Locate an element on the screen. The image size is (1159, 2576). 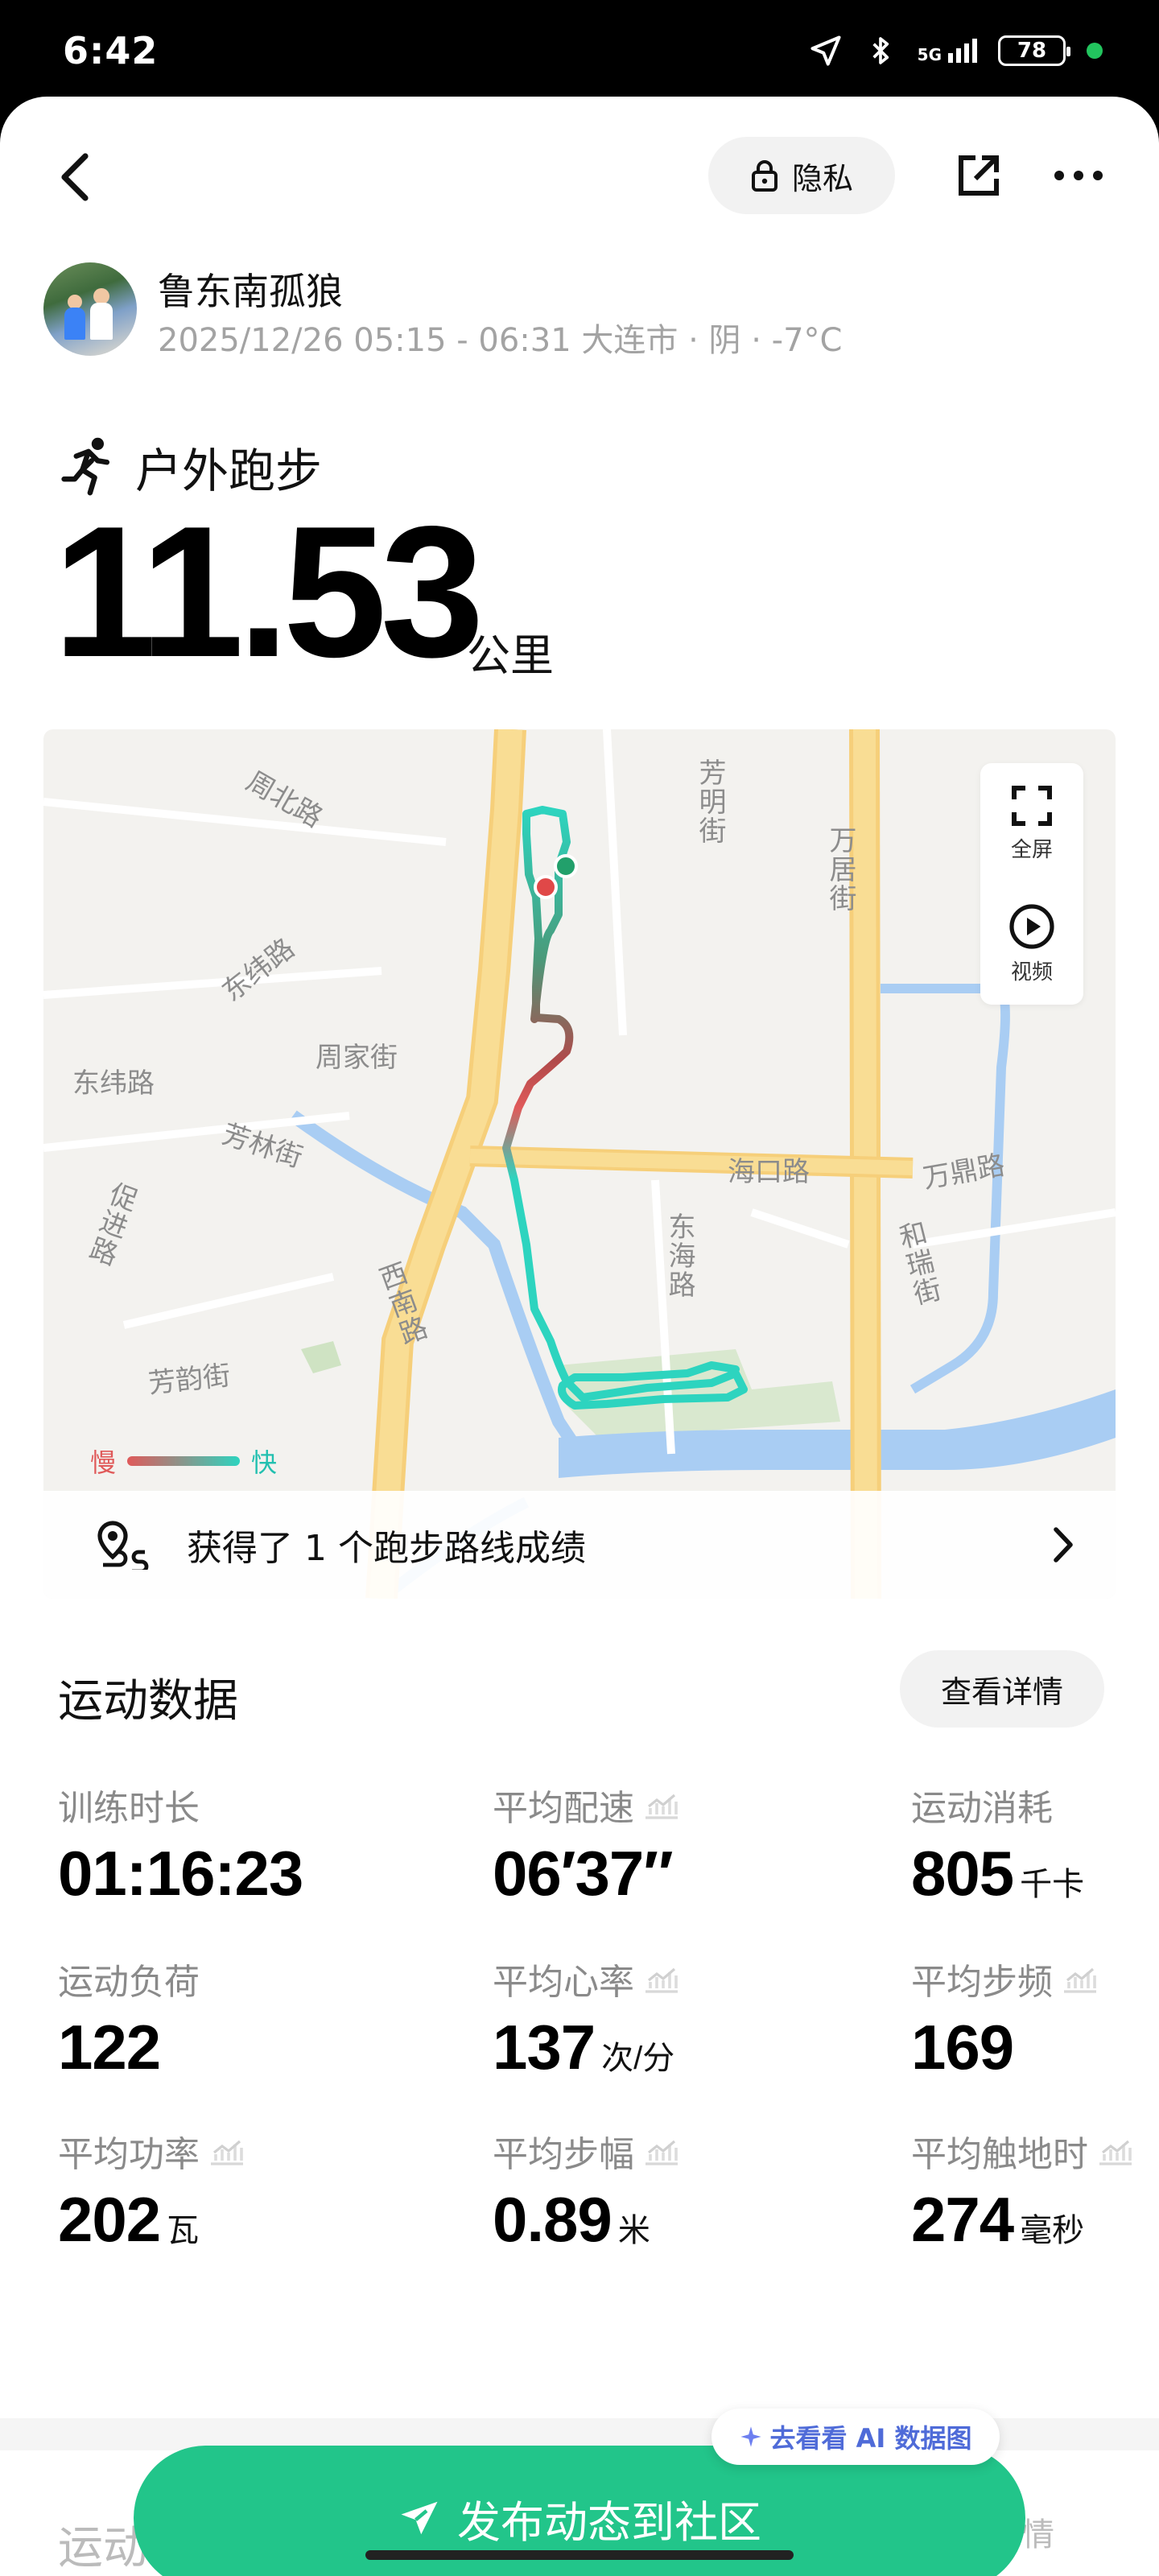
metric-value: 274 毫秒 is located at coordinates (1022, 2219).